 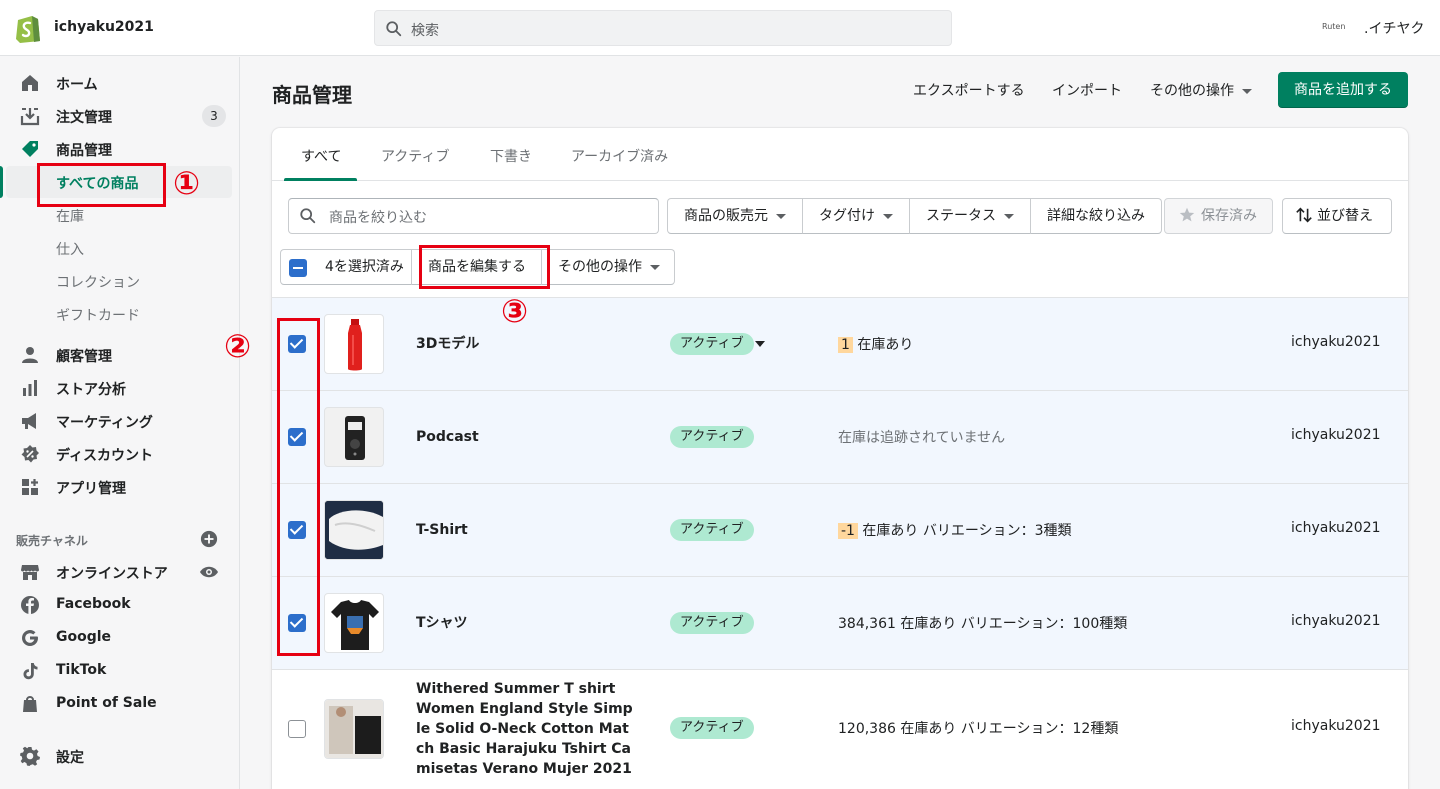 What do you see at coordinates (415, 156) in the screenshot?
I see `tab-active: アクティブ` at bounding box center [415, 156].